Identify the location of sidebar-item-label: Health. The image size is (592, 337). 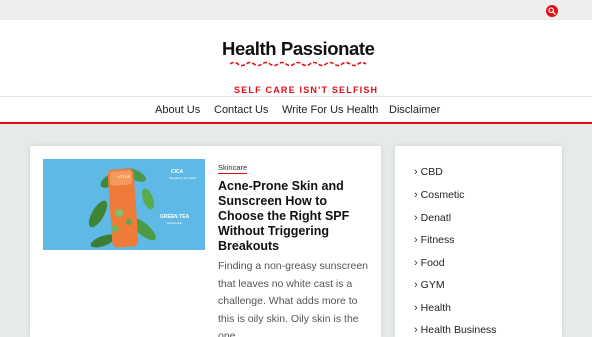
(436, 308).